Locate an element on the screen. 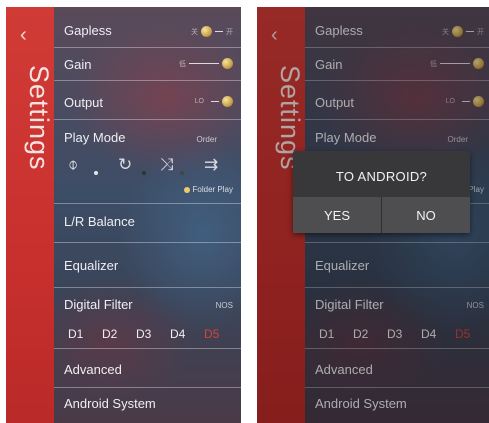 The image size is (489, 423). gain-slider: 低 is located at coordinates (206, 63).